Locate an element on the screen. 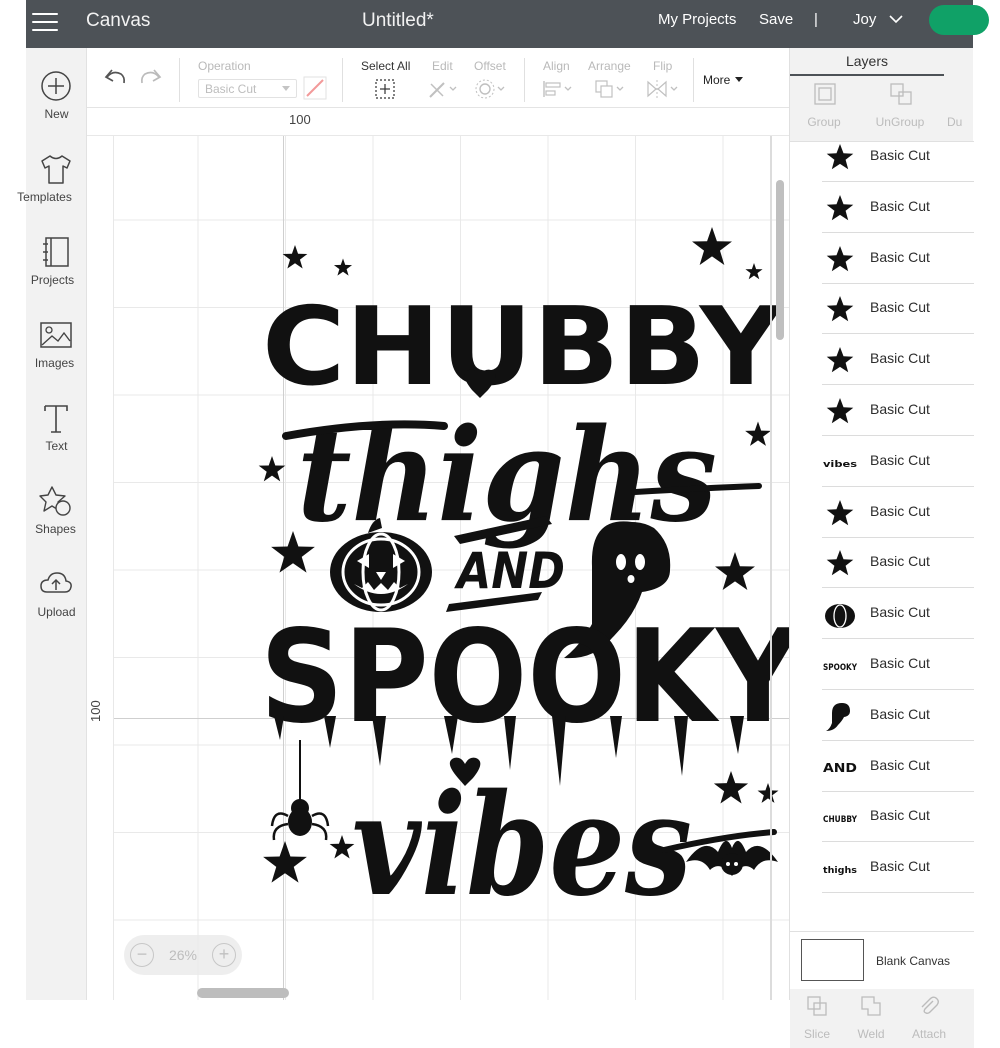 The width and height of the screenshot is (1000, 1048). redo-icon is located at coordinates (152, 77).